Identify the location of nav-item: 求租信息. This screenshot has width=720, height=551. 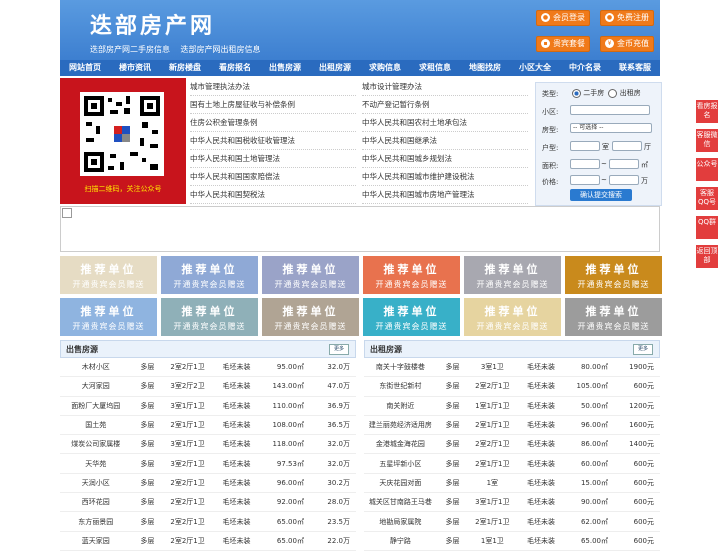
(435, 68).